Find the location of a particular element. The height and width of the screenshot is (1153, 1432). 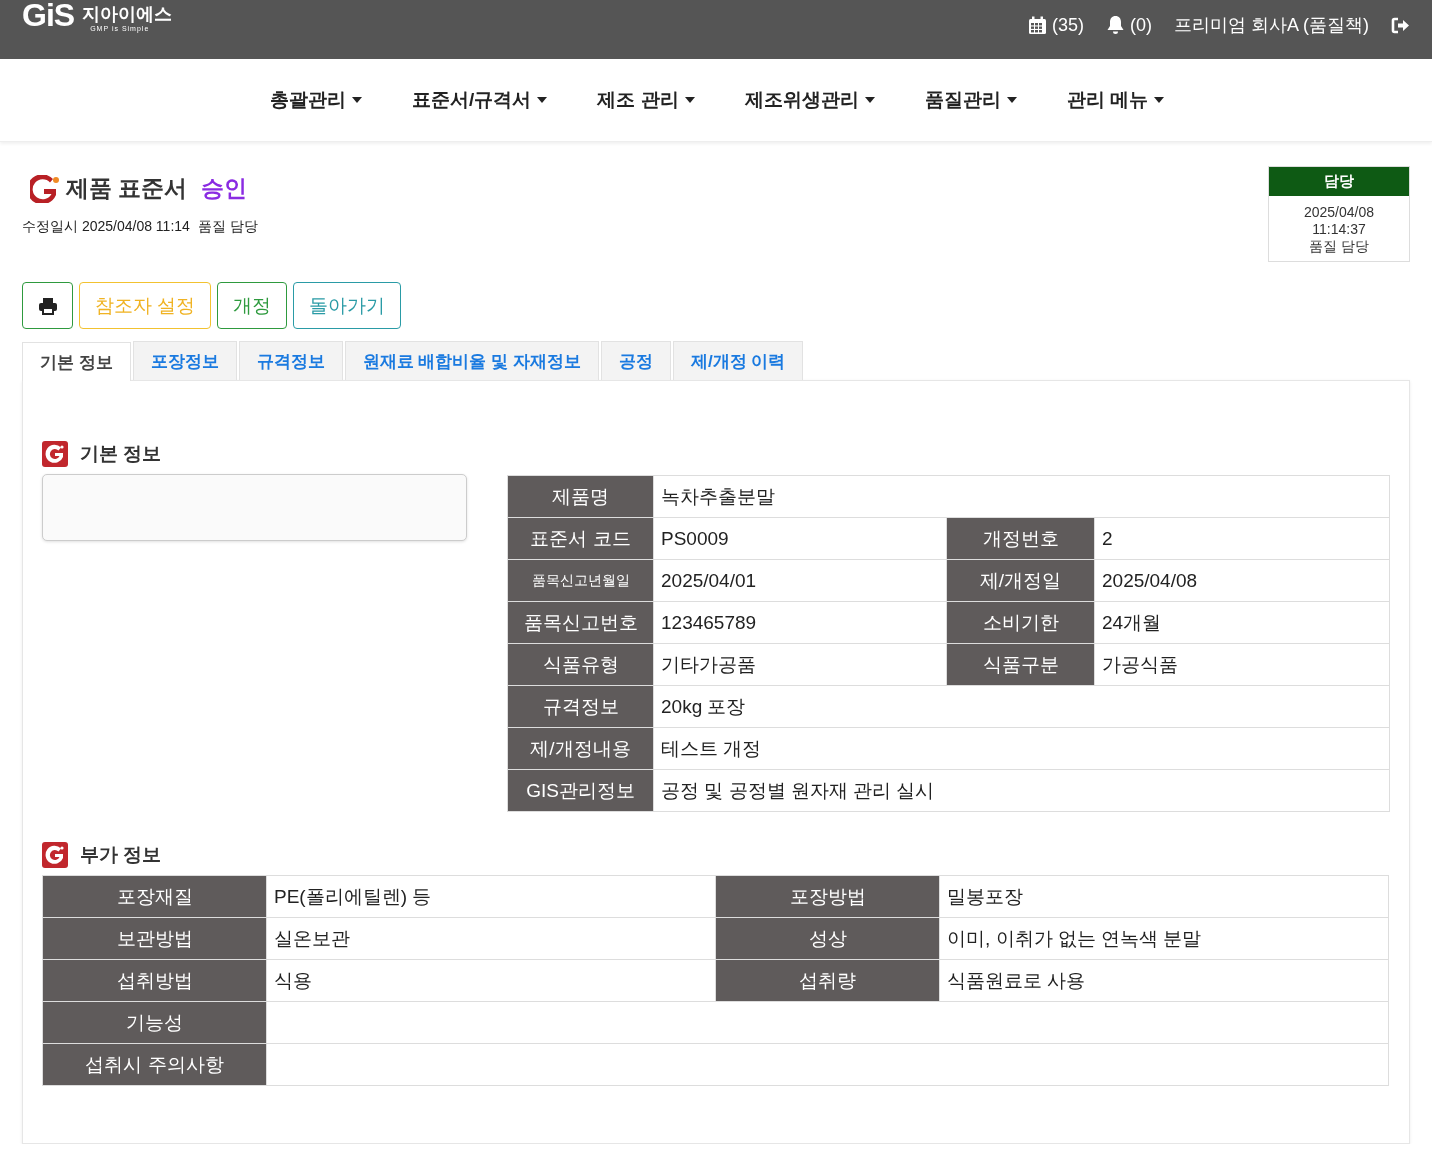

label-cell: 성상 is located at coordinates (827, 938).